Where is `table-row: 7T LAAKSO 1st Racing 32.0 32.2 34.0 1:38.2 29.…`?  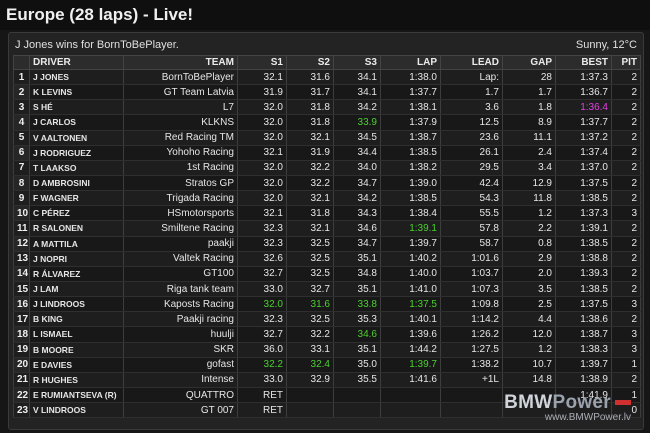
table-row: 7T LAAKSO 1st Racing 32.0 32.2 34.0 1:38.2 29.… is located at coordinates (327, 168).